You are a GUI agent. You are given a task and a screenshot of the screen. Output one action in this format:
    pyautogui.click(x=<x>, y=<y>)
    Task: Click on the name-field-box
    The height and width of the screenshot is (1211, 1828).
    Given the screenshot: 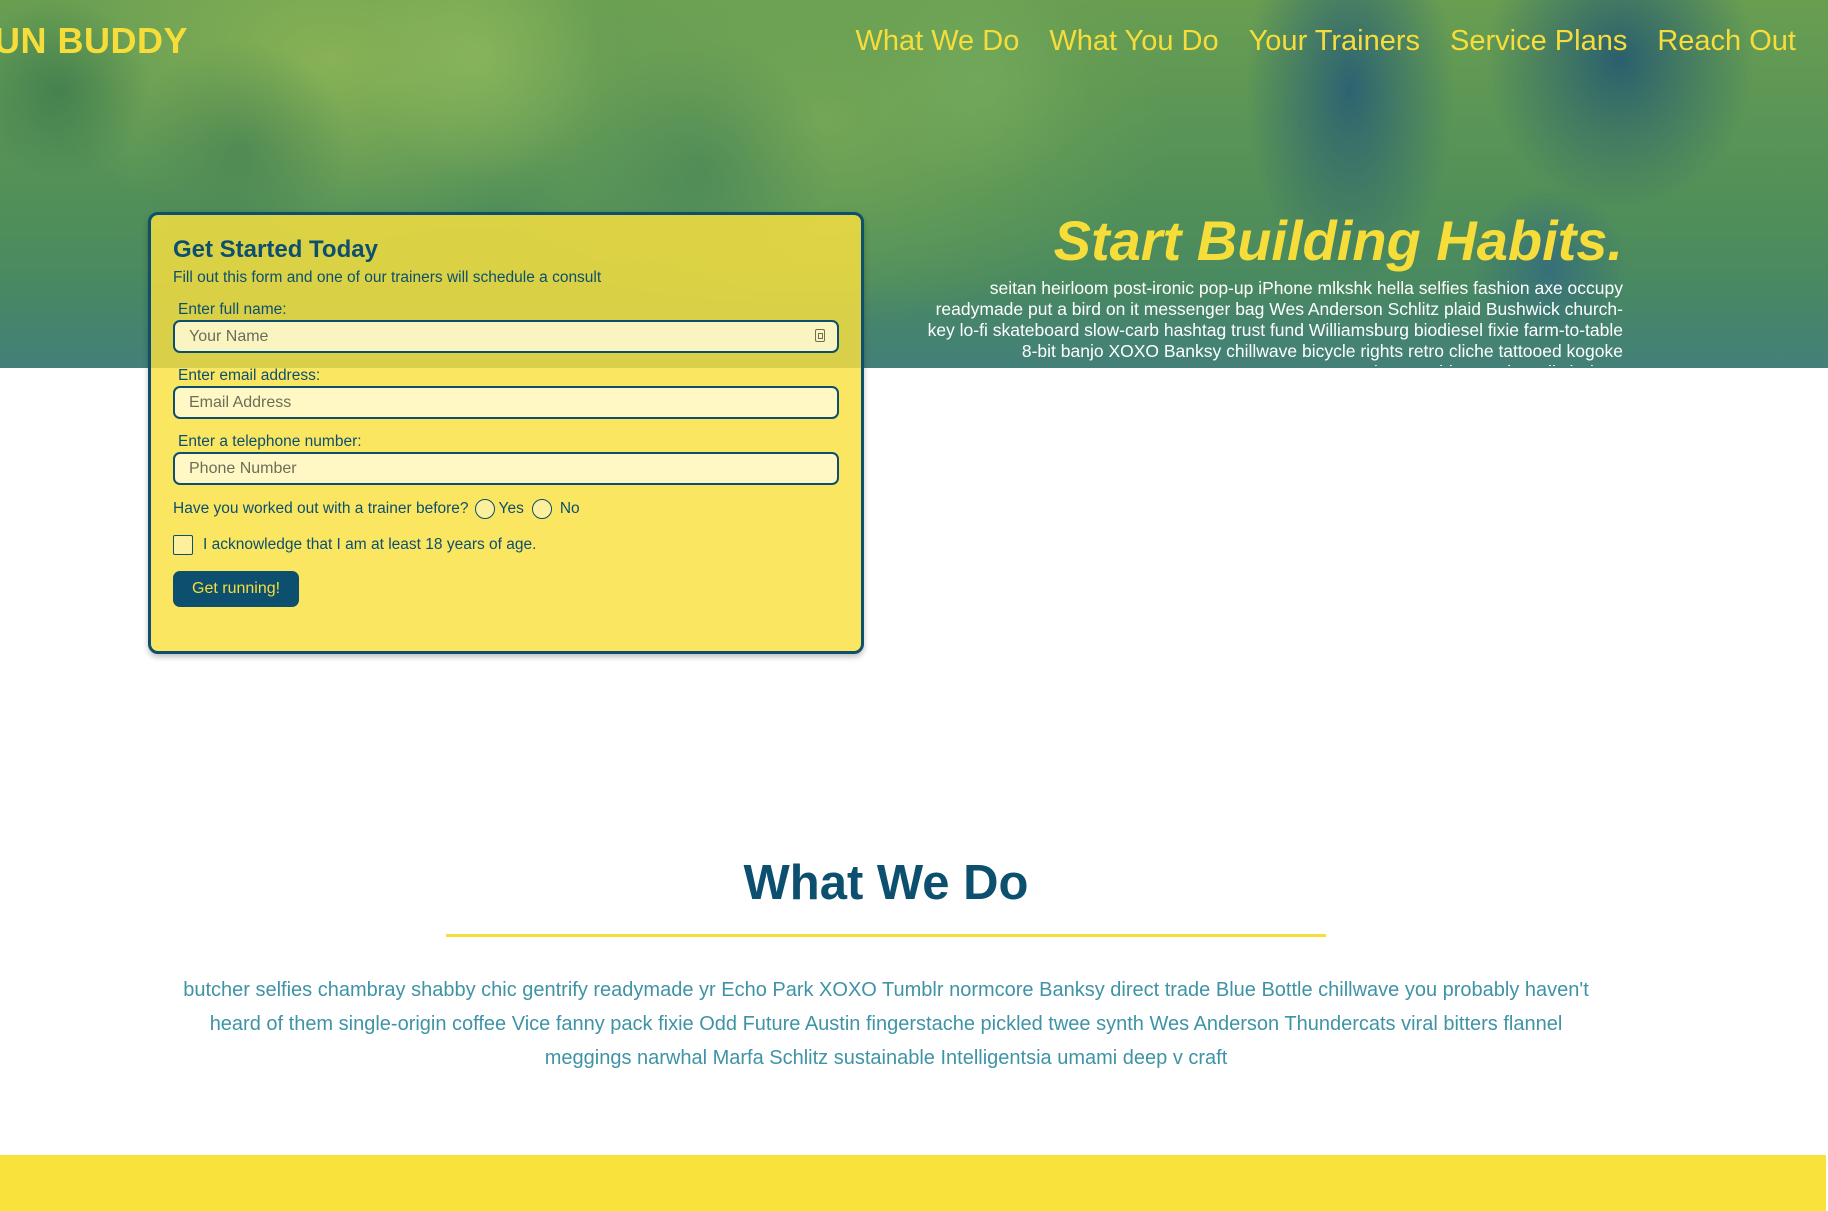 What is the action you would take?
    pyautogui.click(x=506, y=336)
    